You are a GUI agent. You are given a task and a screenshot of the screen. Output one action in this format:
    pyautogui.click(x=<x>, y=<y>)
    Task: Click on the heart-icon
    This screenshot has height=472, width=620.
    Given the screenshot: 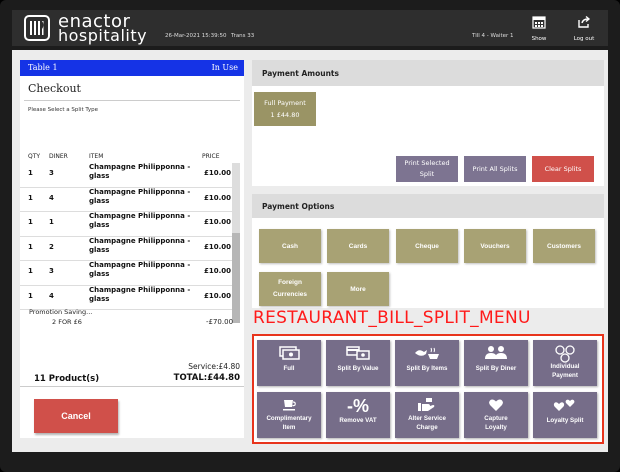 What is the action you would take?
    pyautogui.click(x=496, y=406)
    